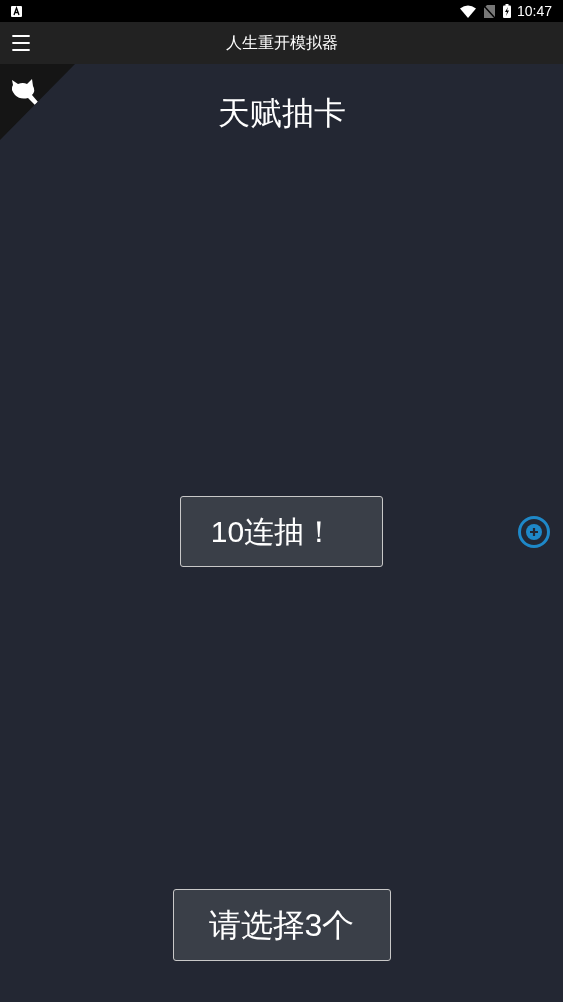  I want to click on status-time: 10:47, so click(534, 11).